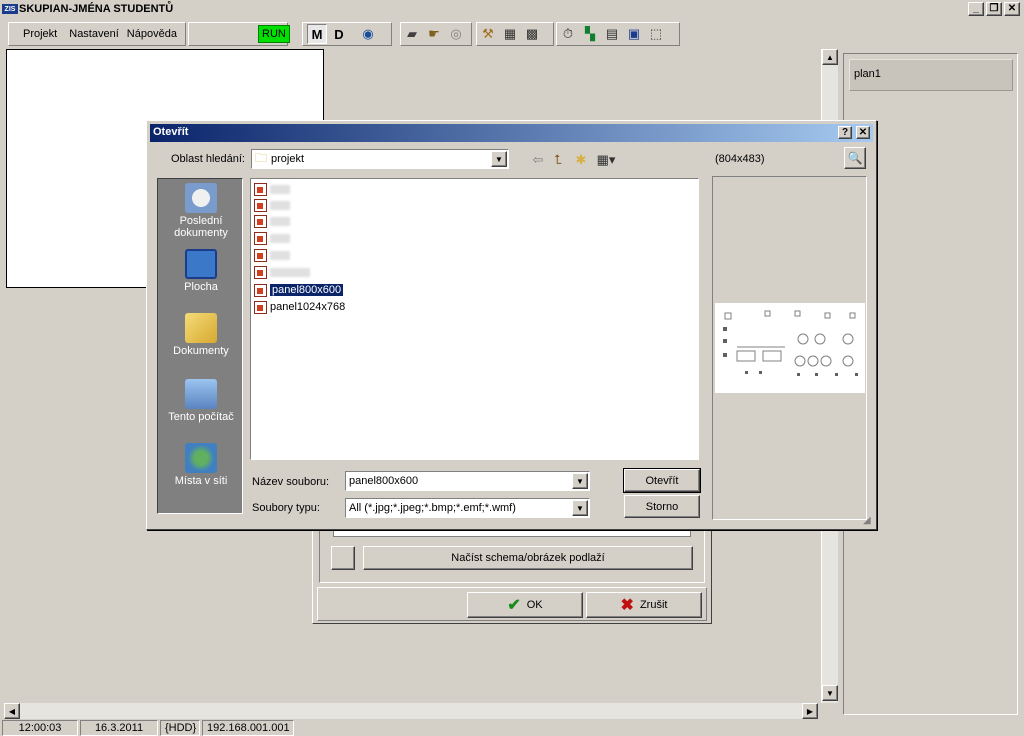 This screenshot has height=736, width=1024. I want to click on menu-settings: Nastavení, so click(94, 34).